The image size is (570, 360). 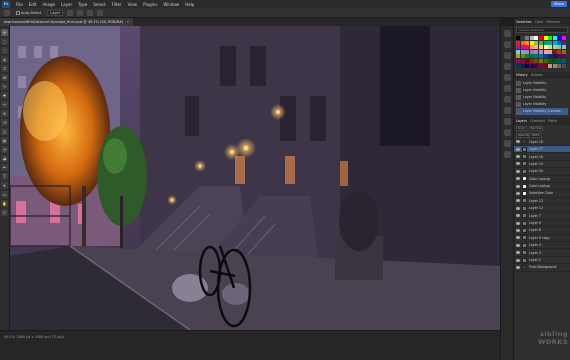 What do you see at coordinates (7, 12) in the screenshot?
I see `move-tool-icon` at bounding box center [7, 12].